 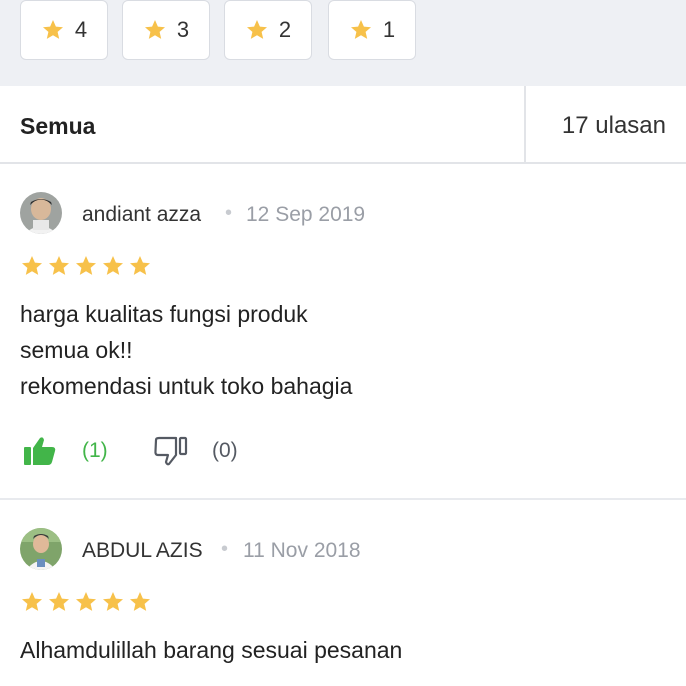 What do you see at coordinates (285, 29) in the screenshot?
I see `filter-chip-label: 2` at bounding box center [285, 29].